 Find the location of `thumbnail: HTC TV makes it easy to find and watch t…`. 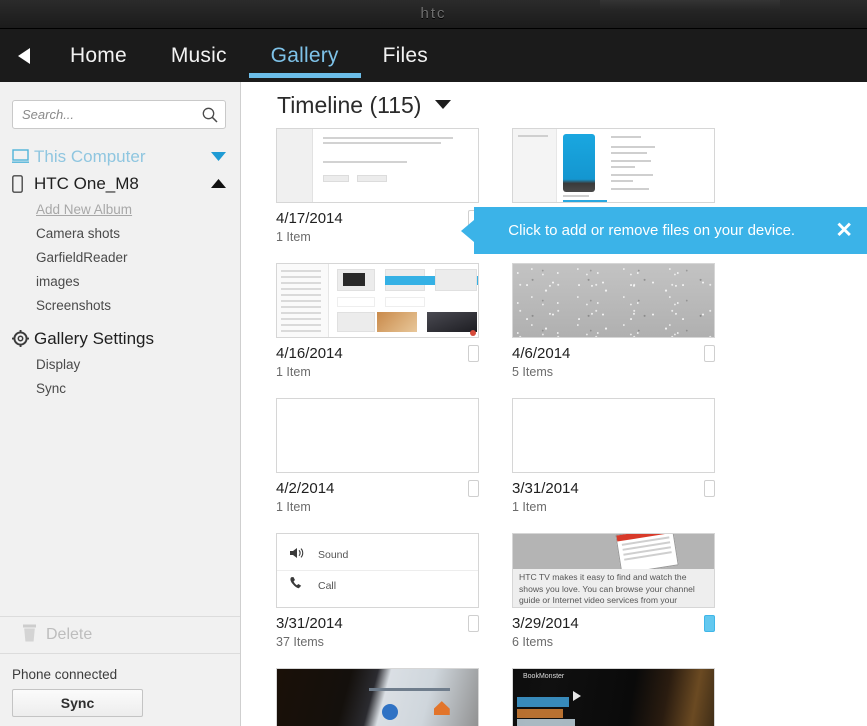

thumbnail: HTC TV makes it easy to find and watch t… is located at coordinates (613, 570).